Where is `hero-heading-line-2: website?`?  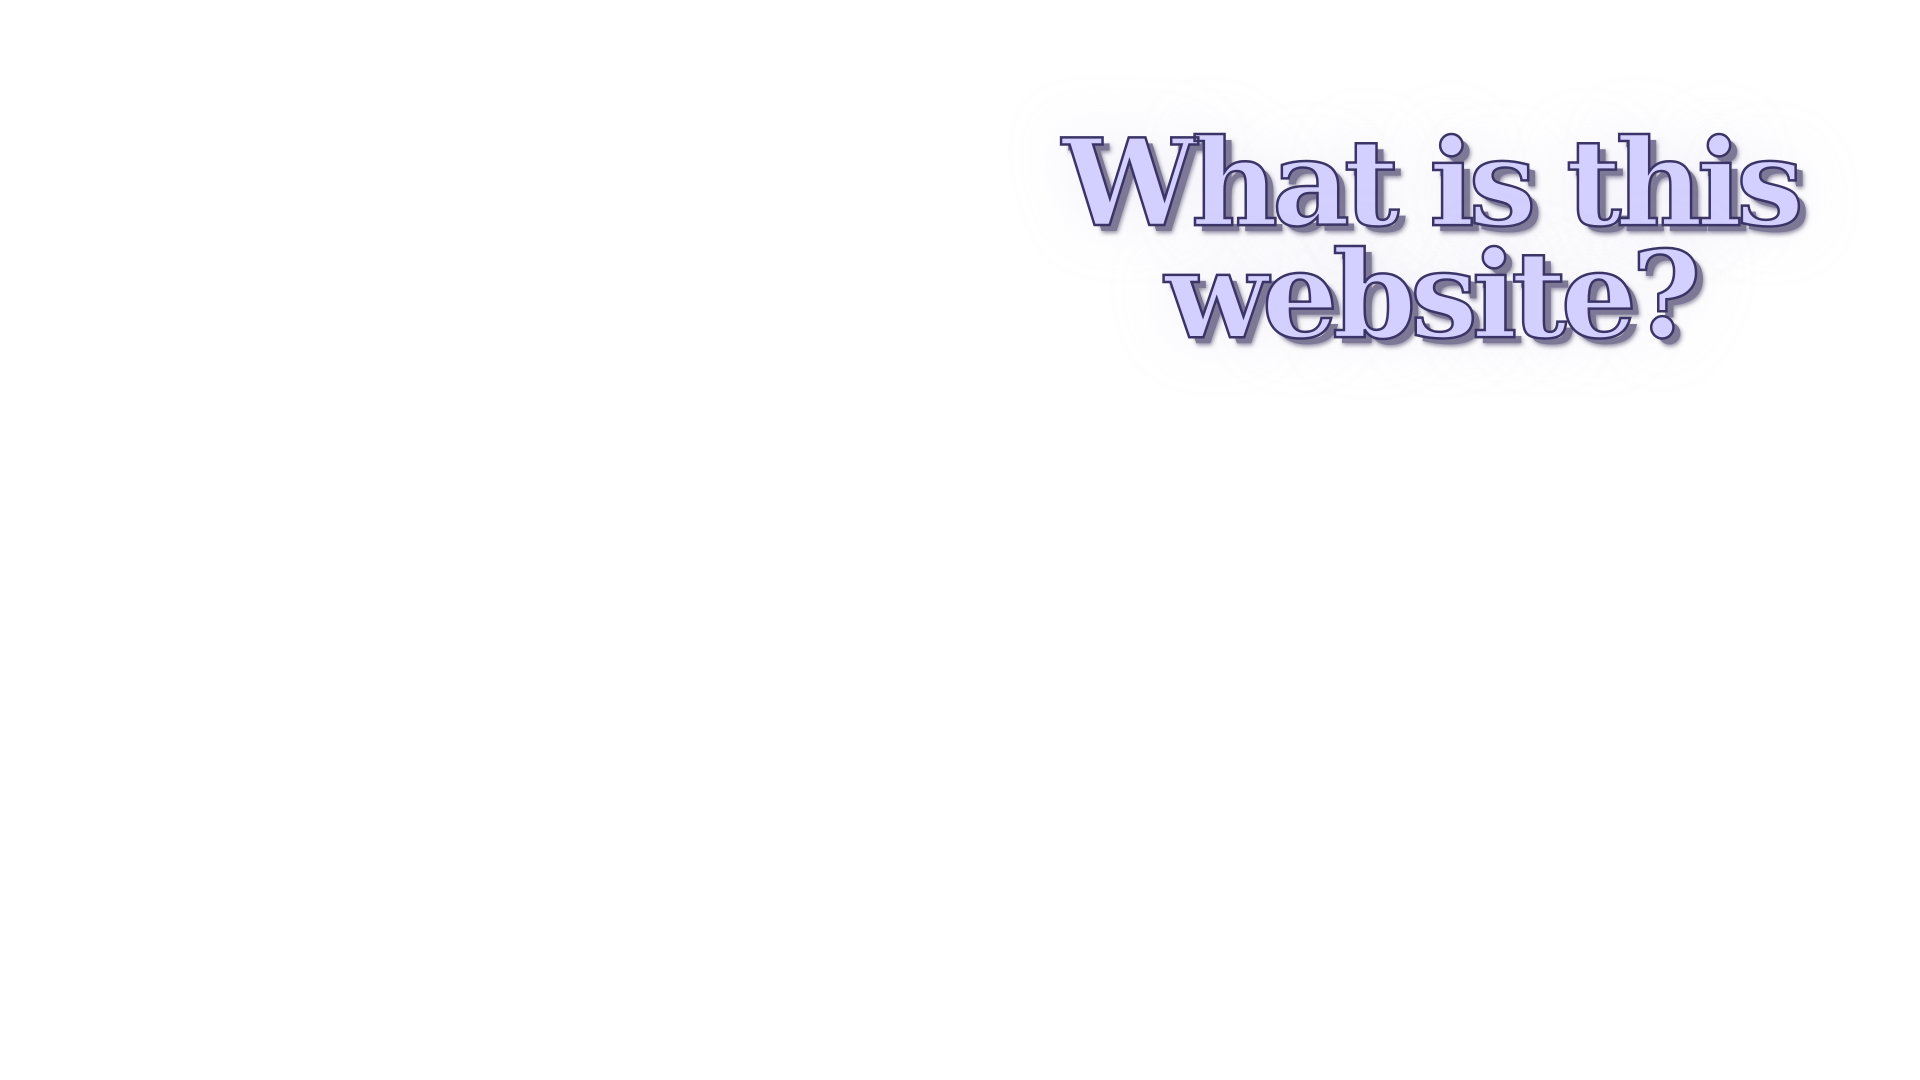 hero-heading-line-2: website? is located at coordinates (1432, 295).